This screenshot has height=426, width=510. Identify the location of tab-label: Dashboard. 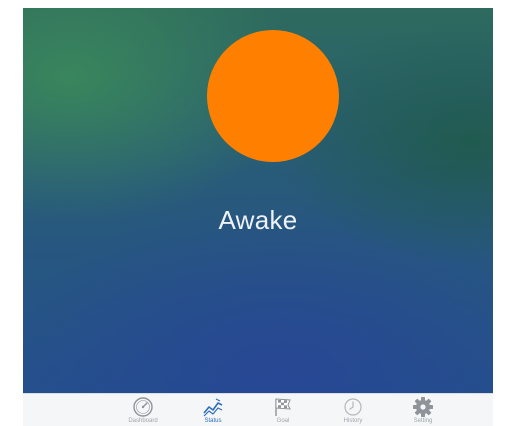
(143, 421).